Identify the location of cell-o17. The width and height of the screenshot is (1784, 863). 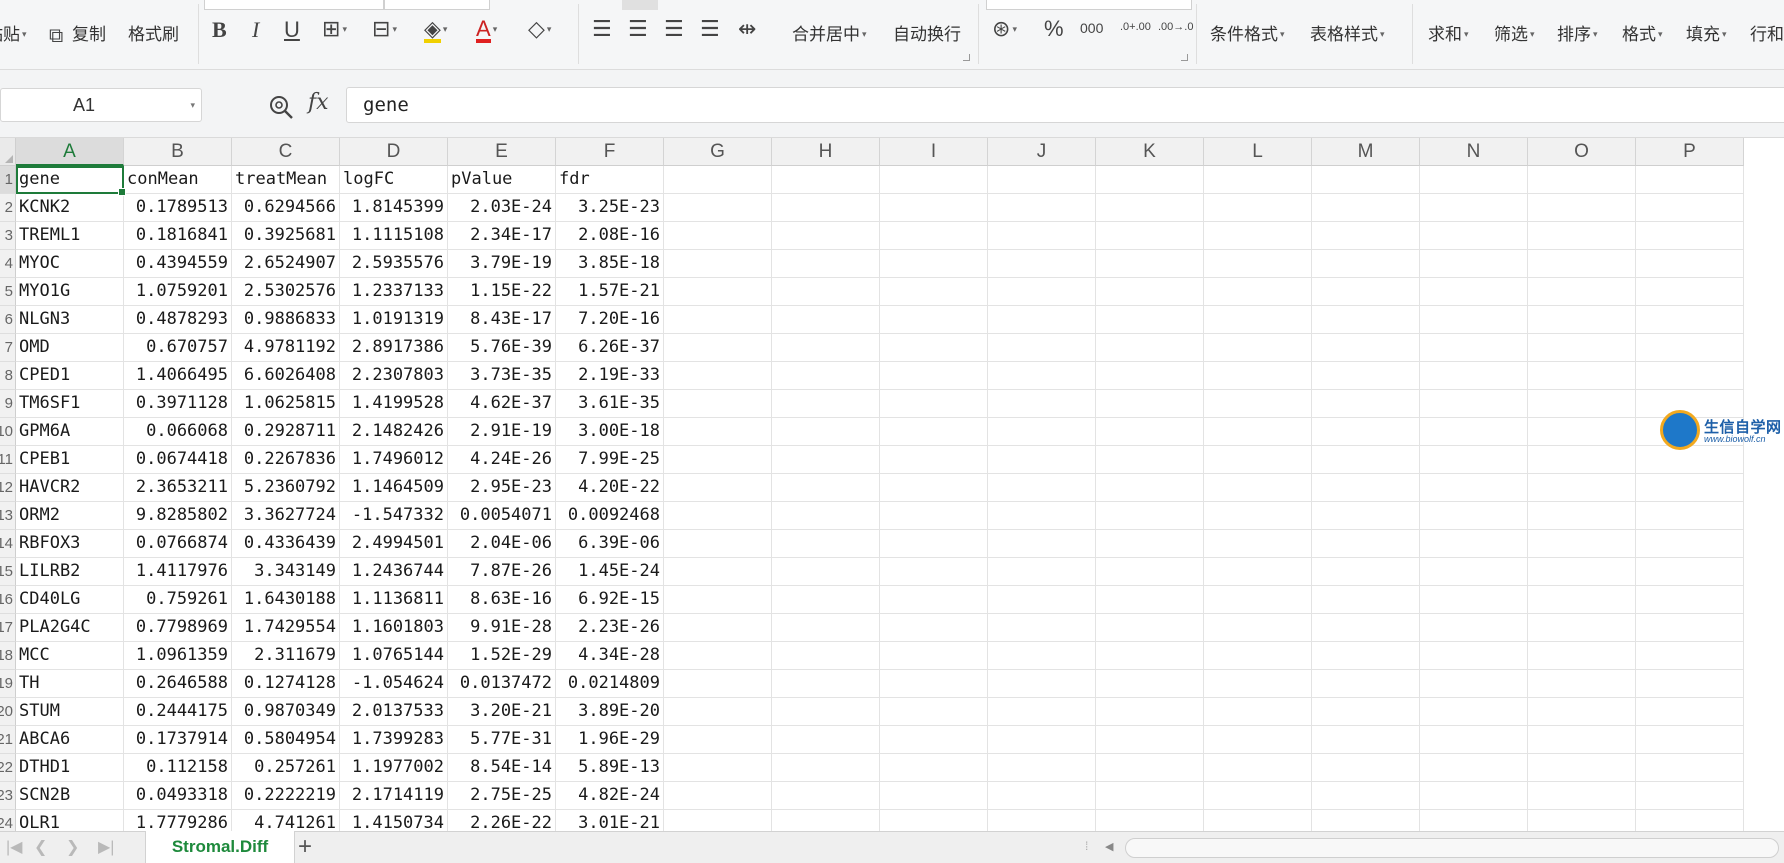
(1582, 628).